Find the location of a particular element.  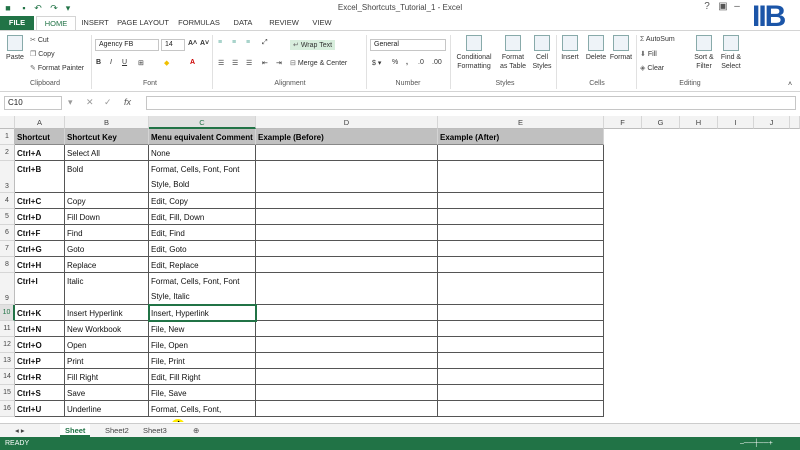

menu-equivalent-cell: Format, Cells, Font, Font Style, Italic is located at coordinates (202, 289).